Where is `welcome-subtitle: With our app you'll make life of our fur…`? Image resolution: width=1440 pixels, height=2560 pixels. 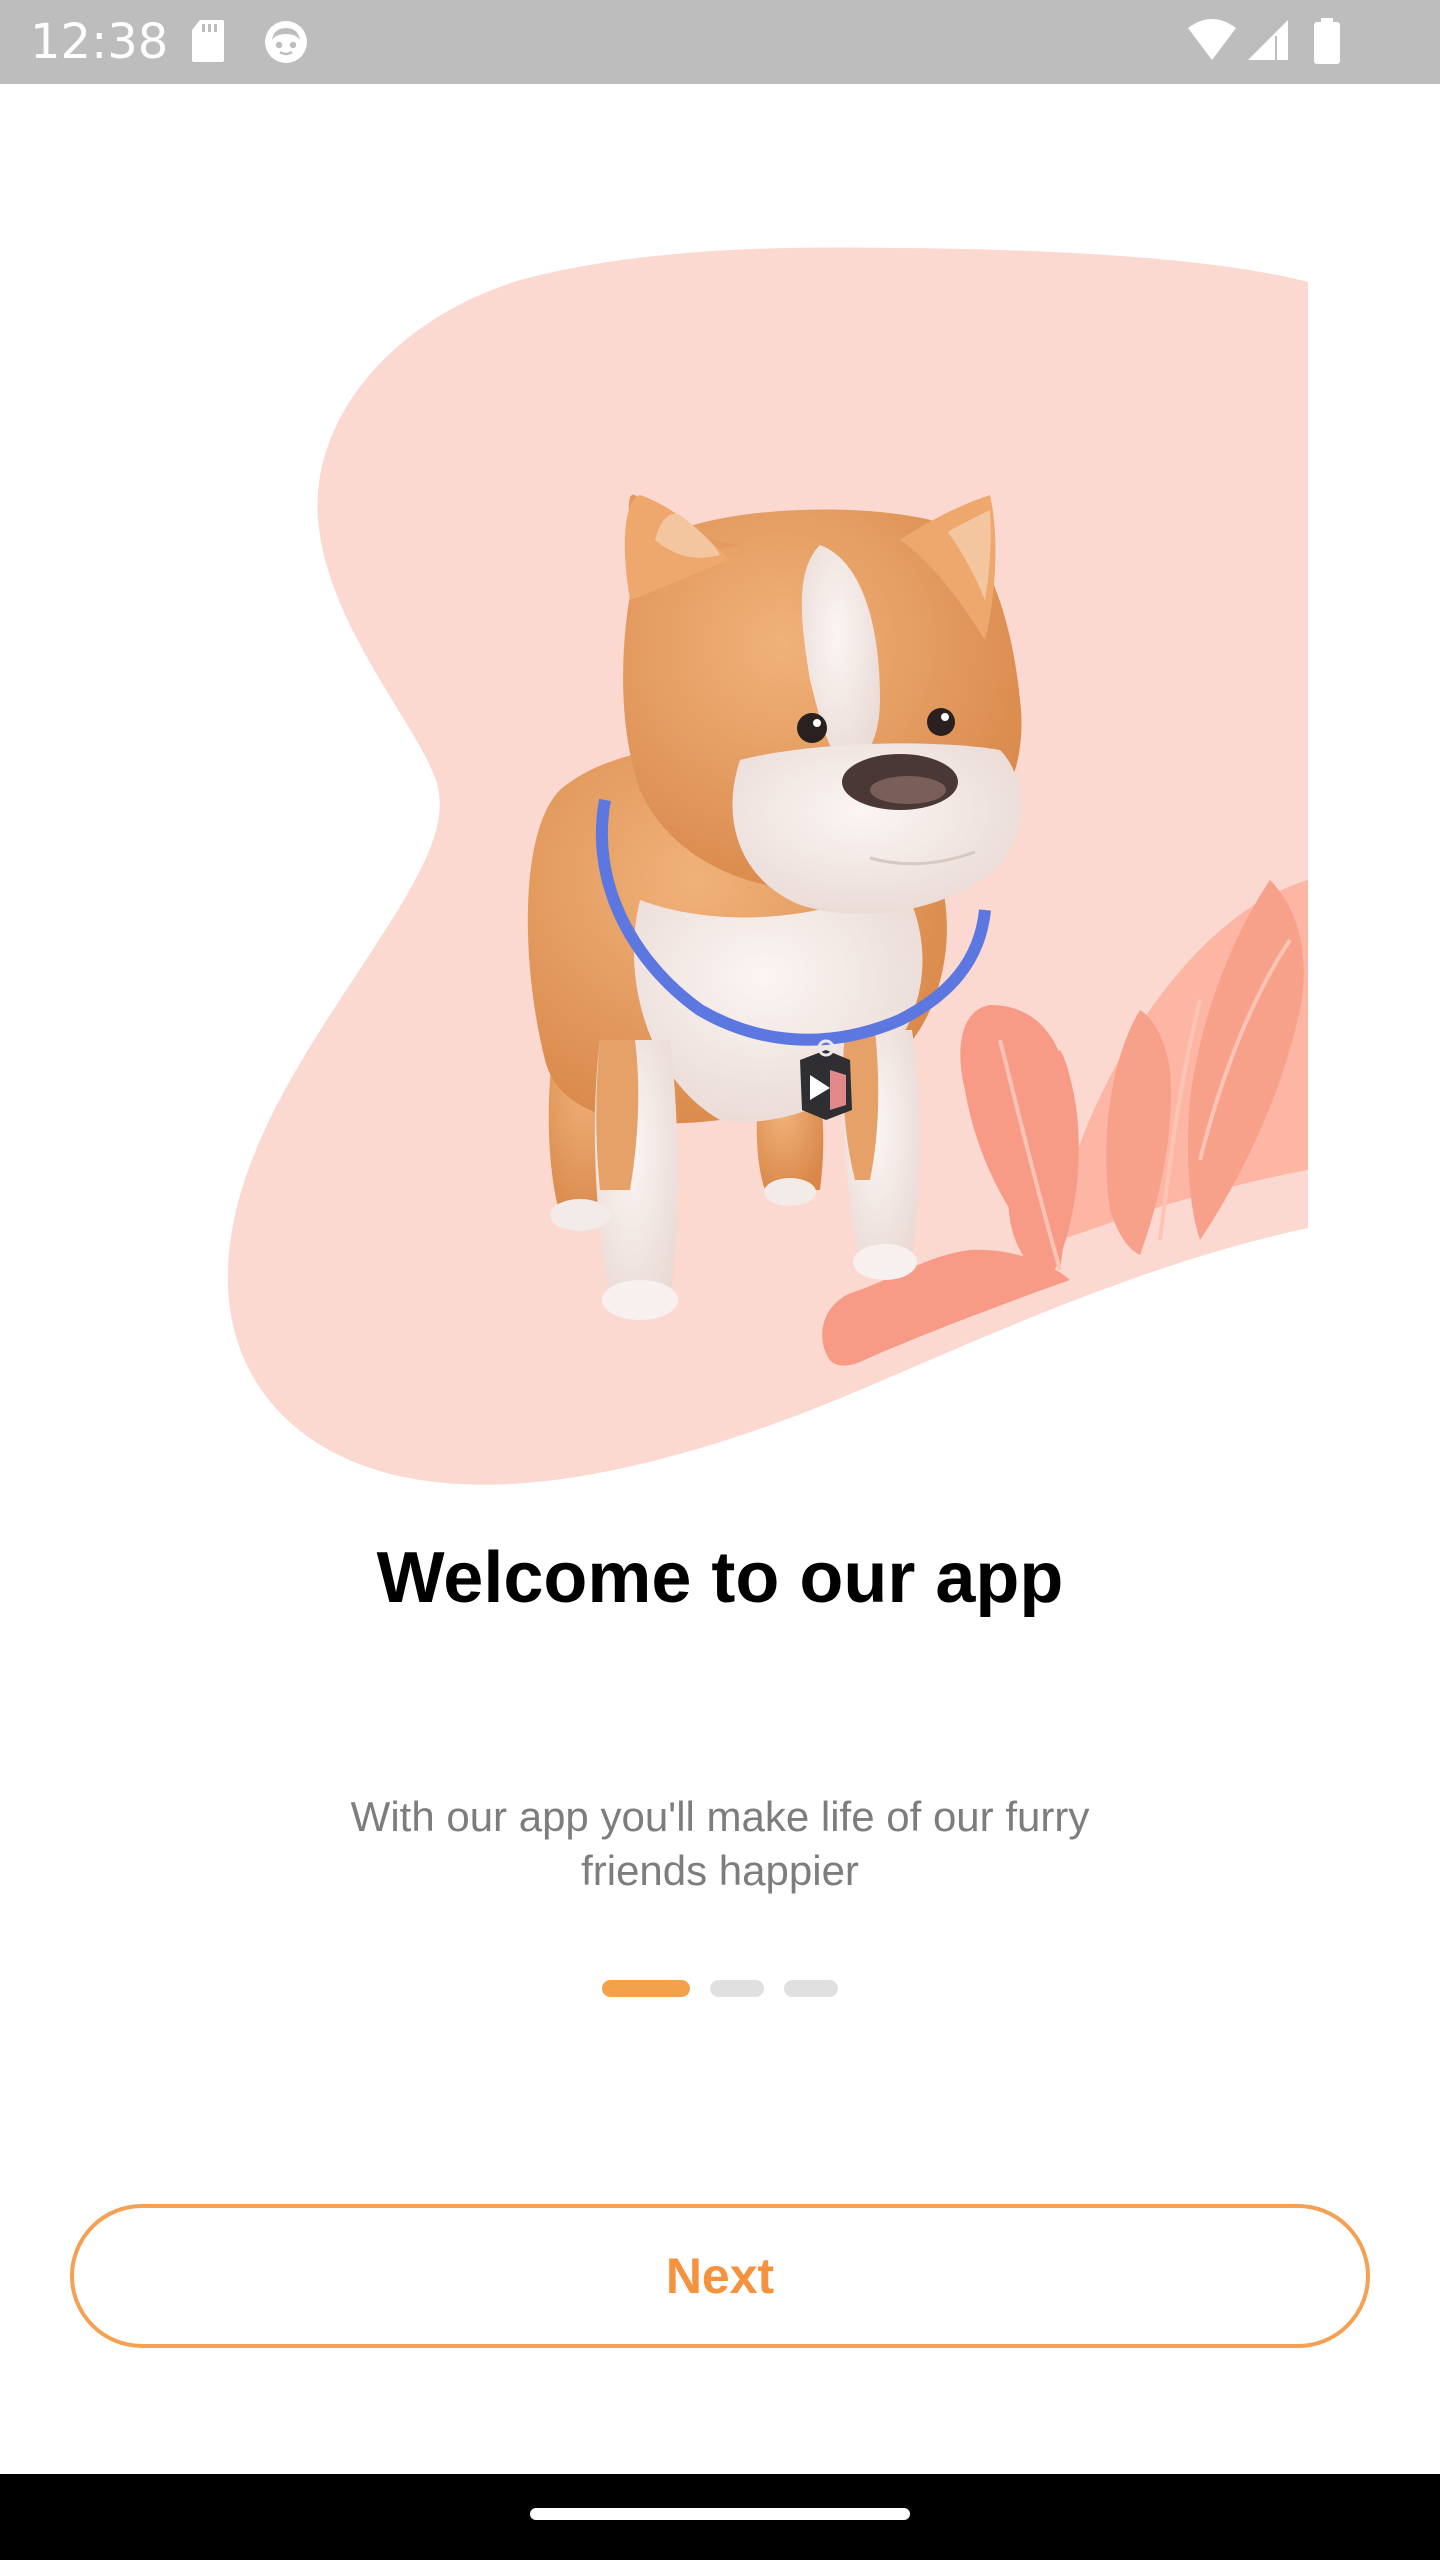
welcome-subtitle: With our app you'll make life of our fur… is located at coordinates (720, 1843).